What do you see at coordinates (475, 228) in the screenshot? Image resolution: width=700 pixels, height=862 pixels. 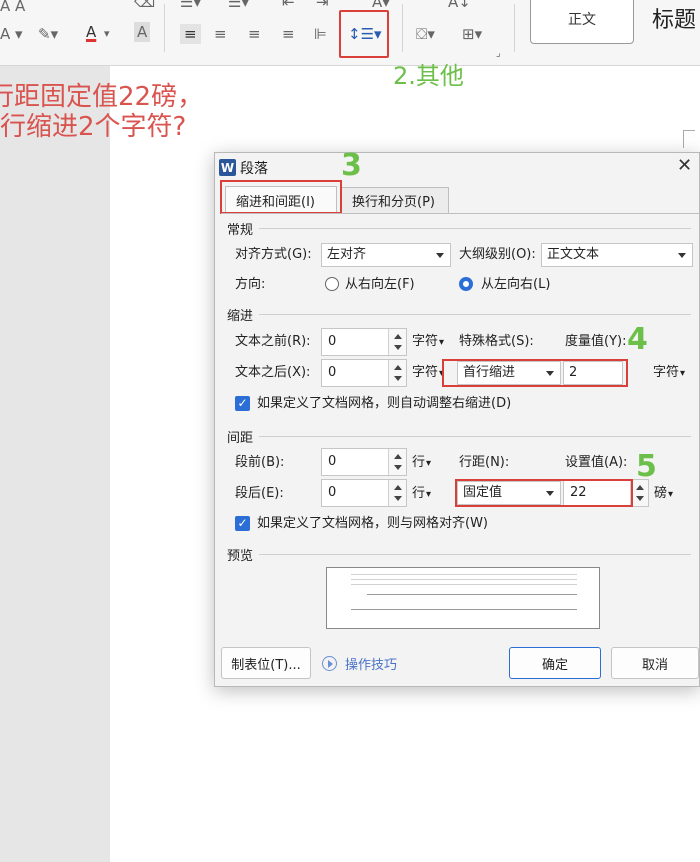 I see `section-divider` at bounding box center [475, 228].